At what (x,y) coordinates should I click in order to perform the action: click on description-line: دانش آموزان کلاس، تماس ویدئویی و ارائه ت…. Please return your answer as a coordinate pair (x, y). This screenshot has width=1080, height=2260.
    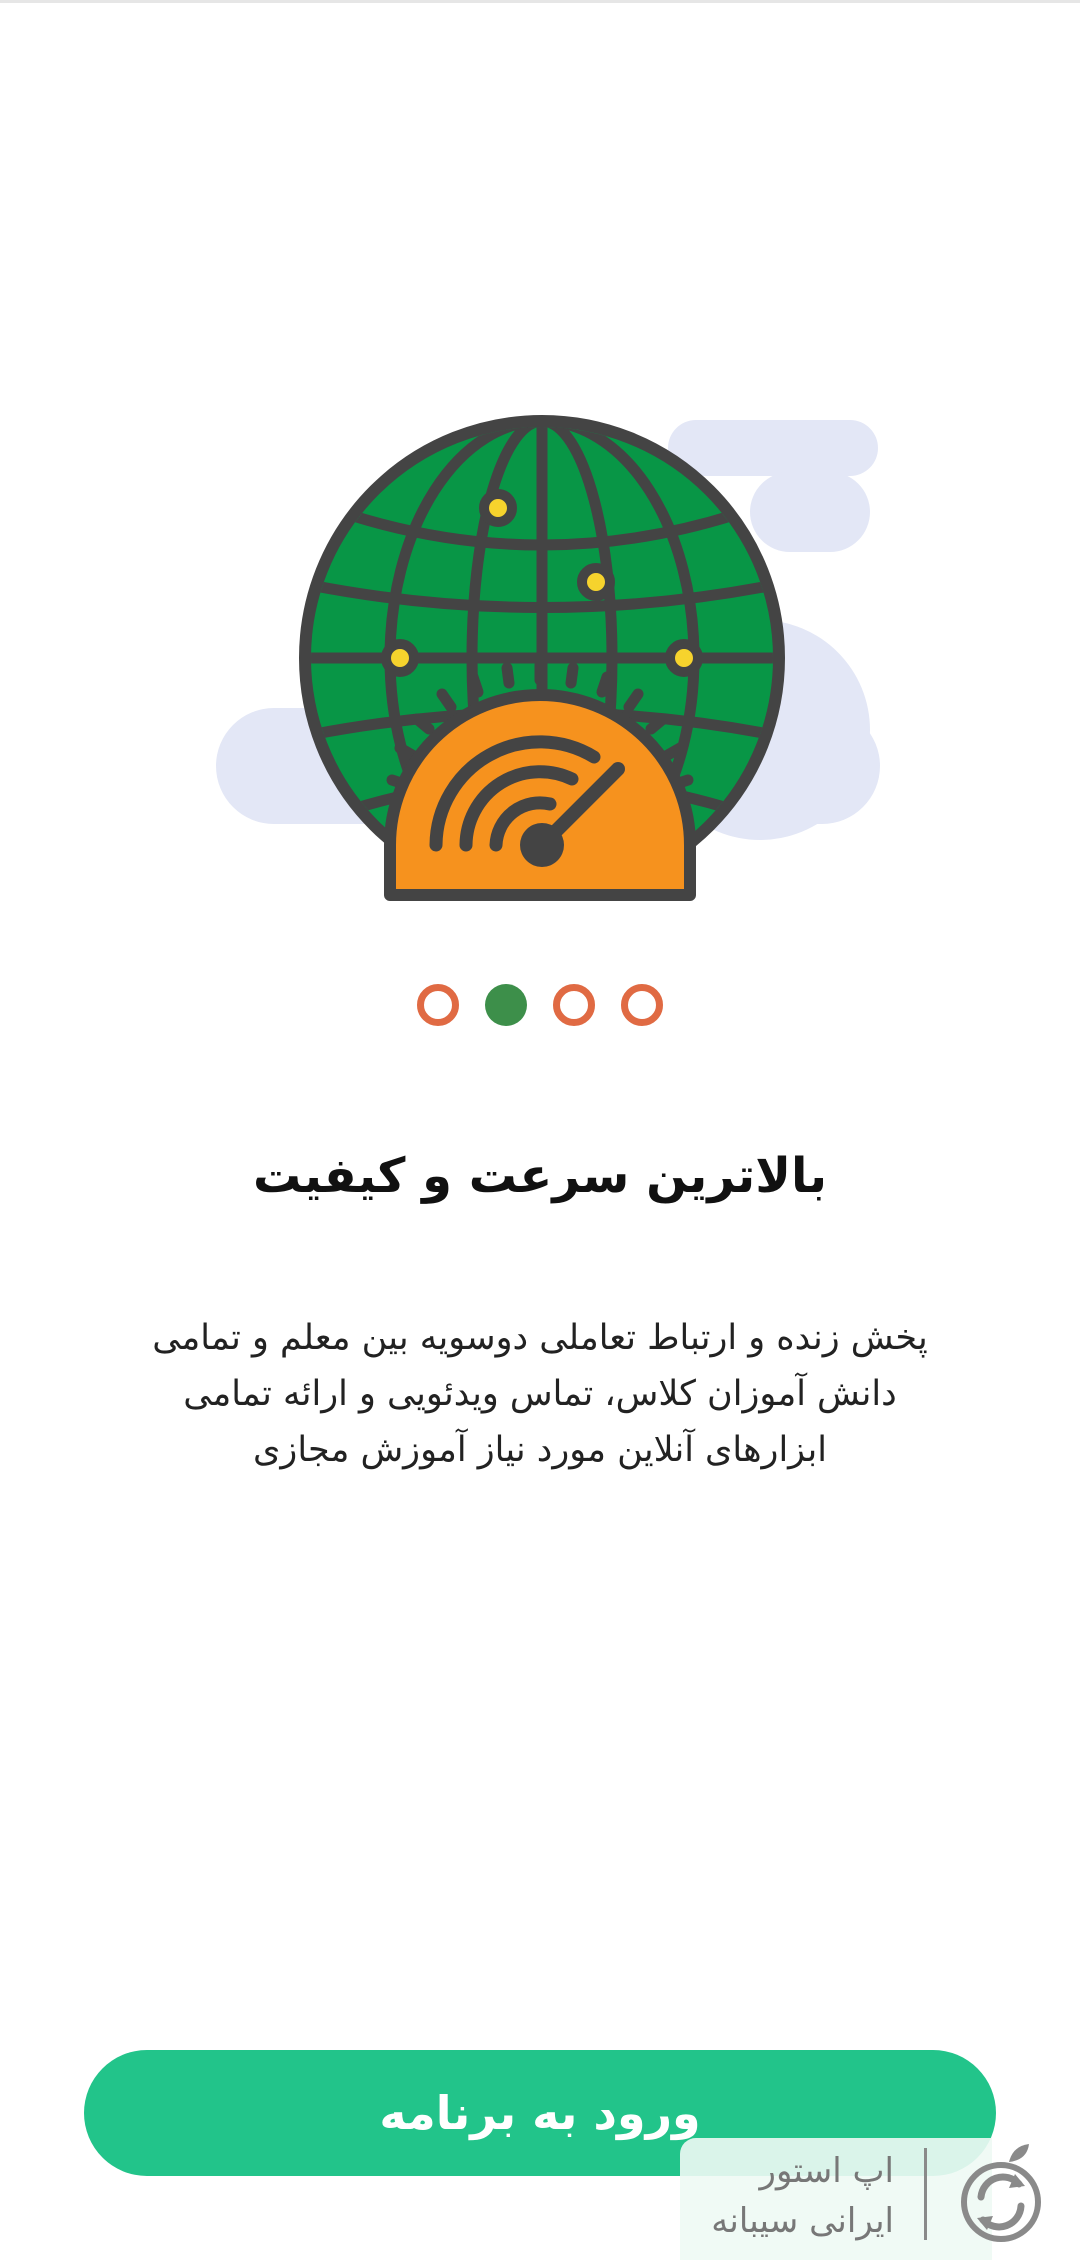
    Looking at the image, I should click on (540, 1394).